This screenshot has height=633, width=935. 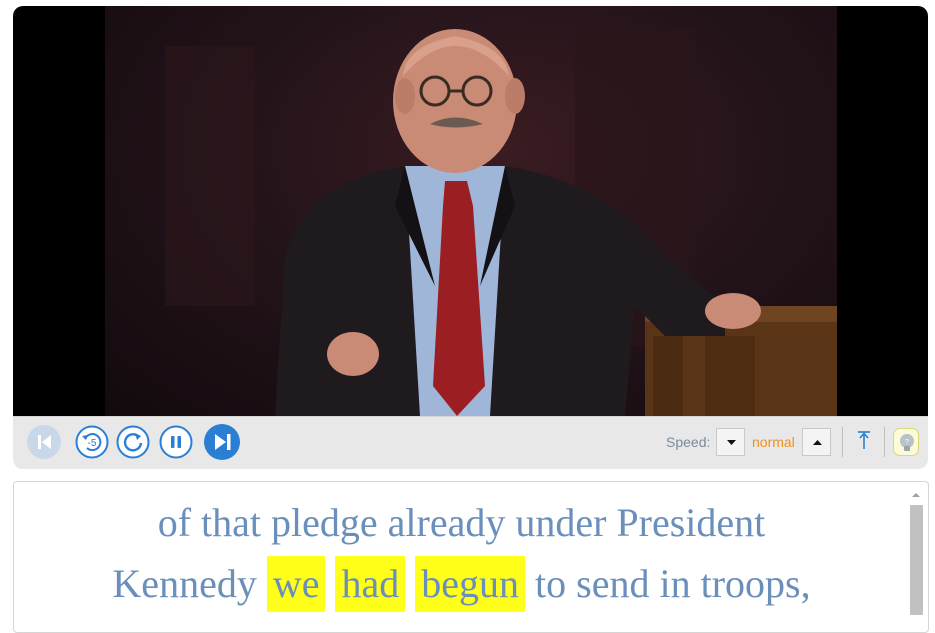 What do you see at coordinates (370, 584) in the screenshot?
I see `highlighted-word: had` at bounding box center [370, 584].